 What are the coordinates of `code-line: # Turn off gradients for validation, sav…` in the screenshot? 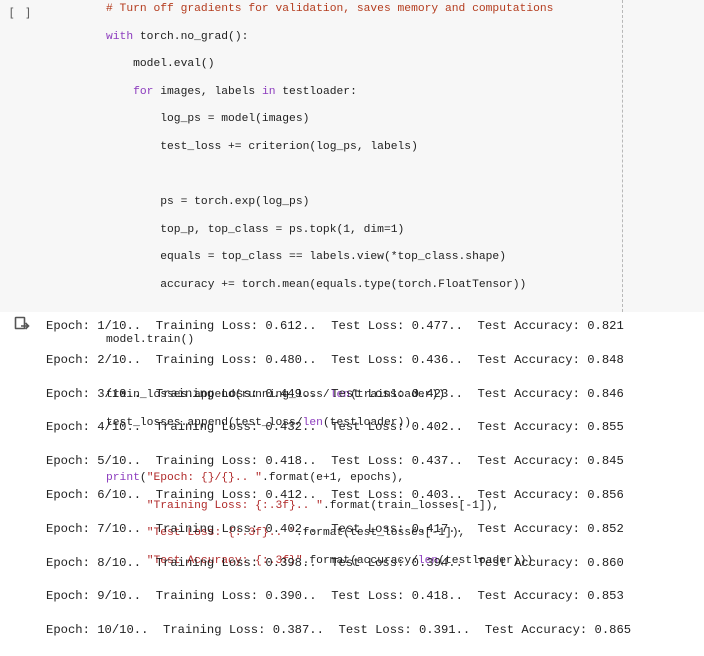 It's located at (330, 9).